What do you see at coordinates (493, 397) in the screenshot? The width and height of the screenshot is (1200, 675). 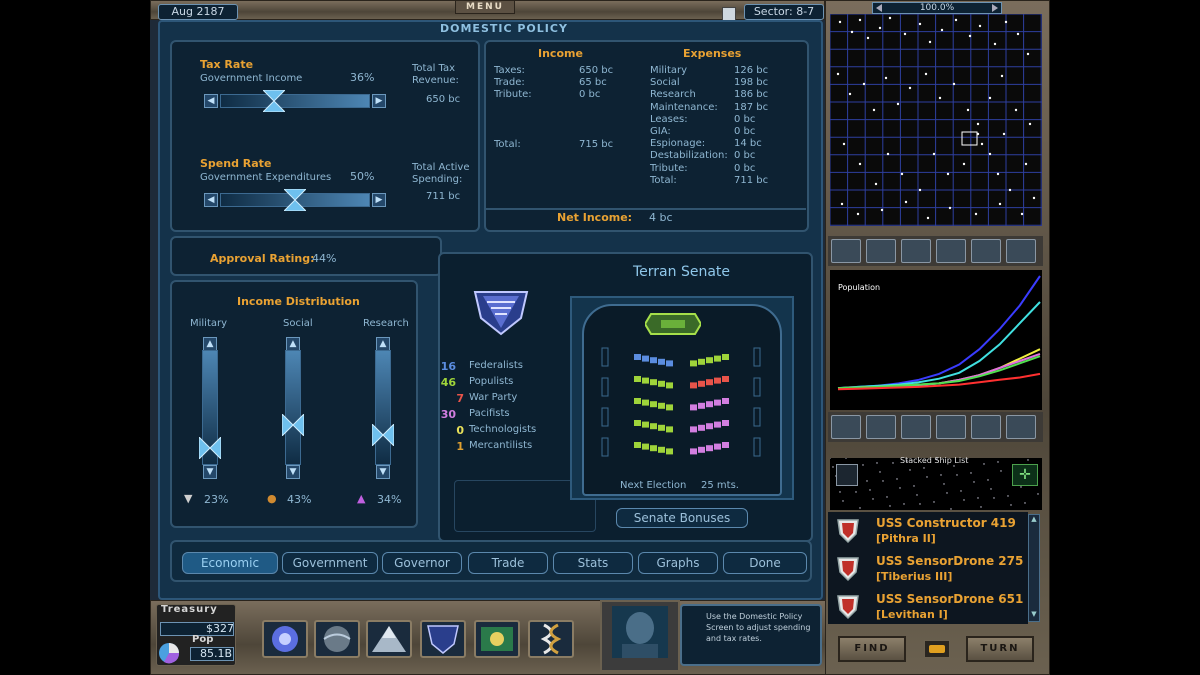 I see `party-name: War Party` at bounding box center [493, 397].